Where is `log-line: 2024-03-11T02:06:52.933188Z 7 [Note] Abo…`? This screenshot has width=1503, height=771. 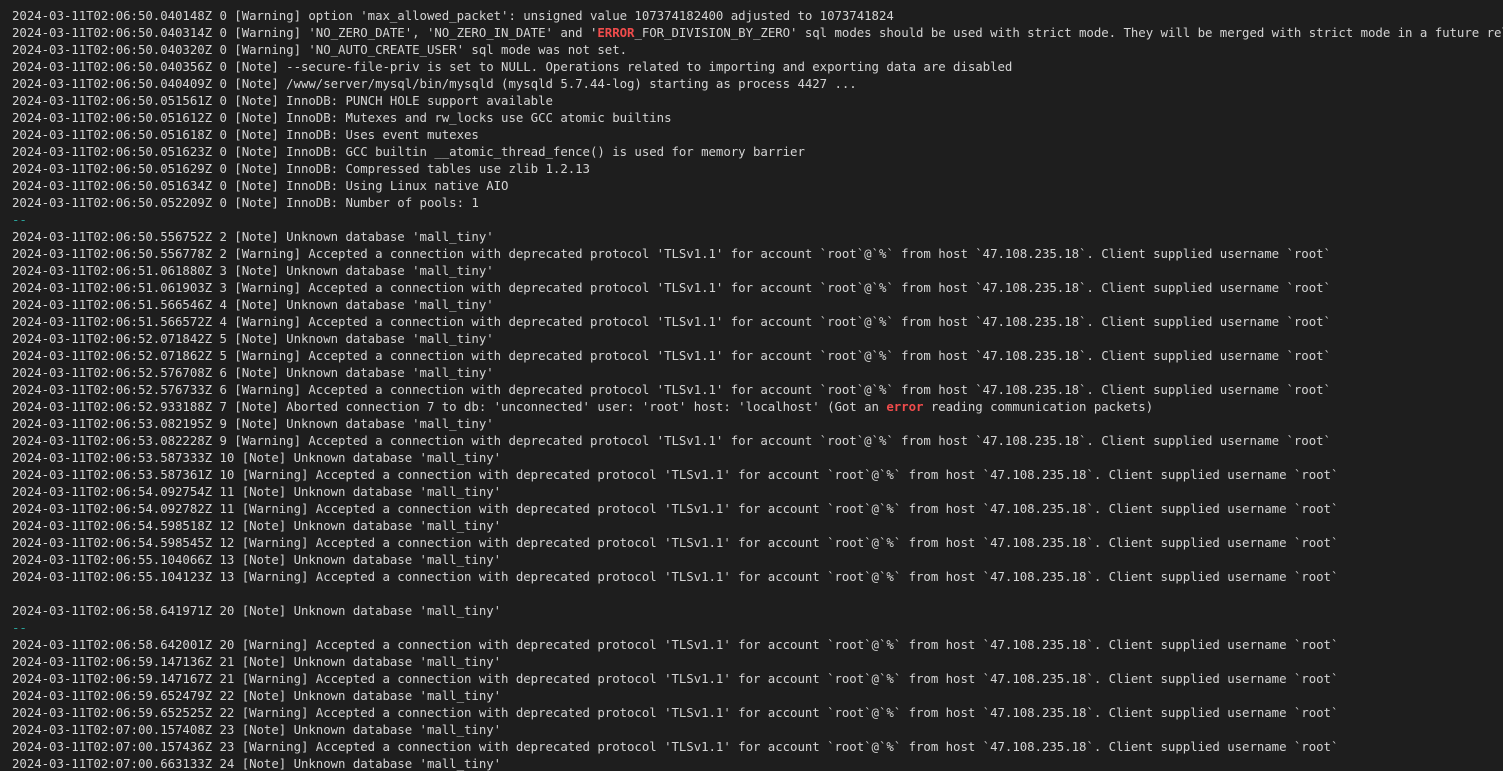 log-line: 2024-03-11T02:06:52.933188Z 7 [Note] Abo… is located at coordinates (583, 406).